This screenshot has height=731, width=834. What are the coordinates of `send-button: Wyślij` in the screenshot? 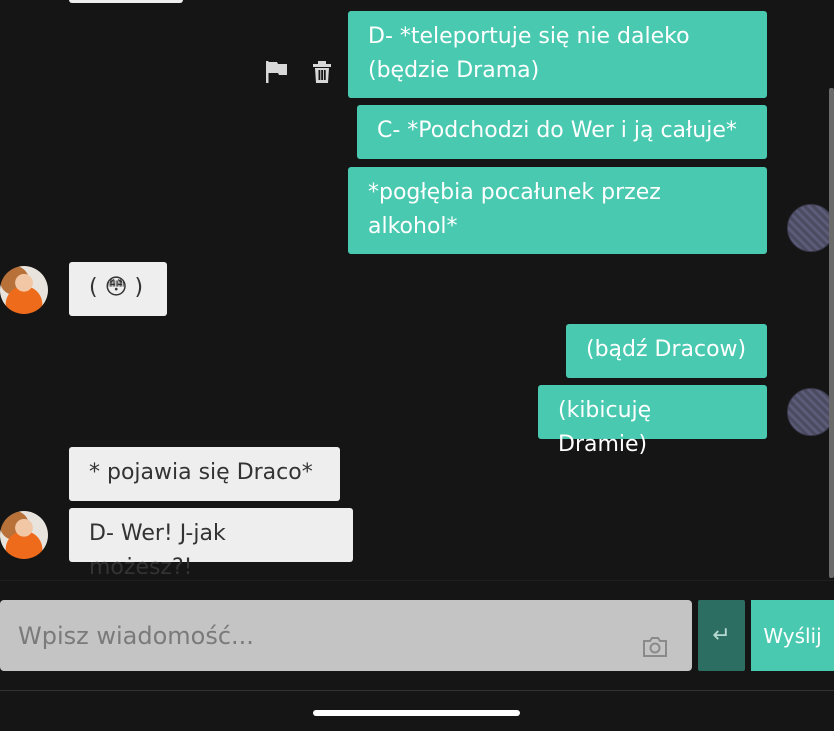 It's located at (792, 635).